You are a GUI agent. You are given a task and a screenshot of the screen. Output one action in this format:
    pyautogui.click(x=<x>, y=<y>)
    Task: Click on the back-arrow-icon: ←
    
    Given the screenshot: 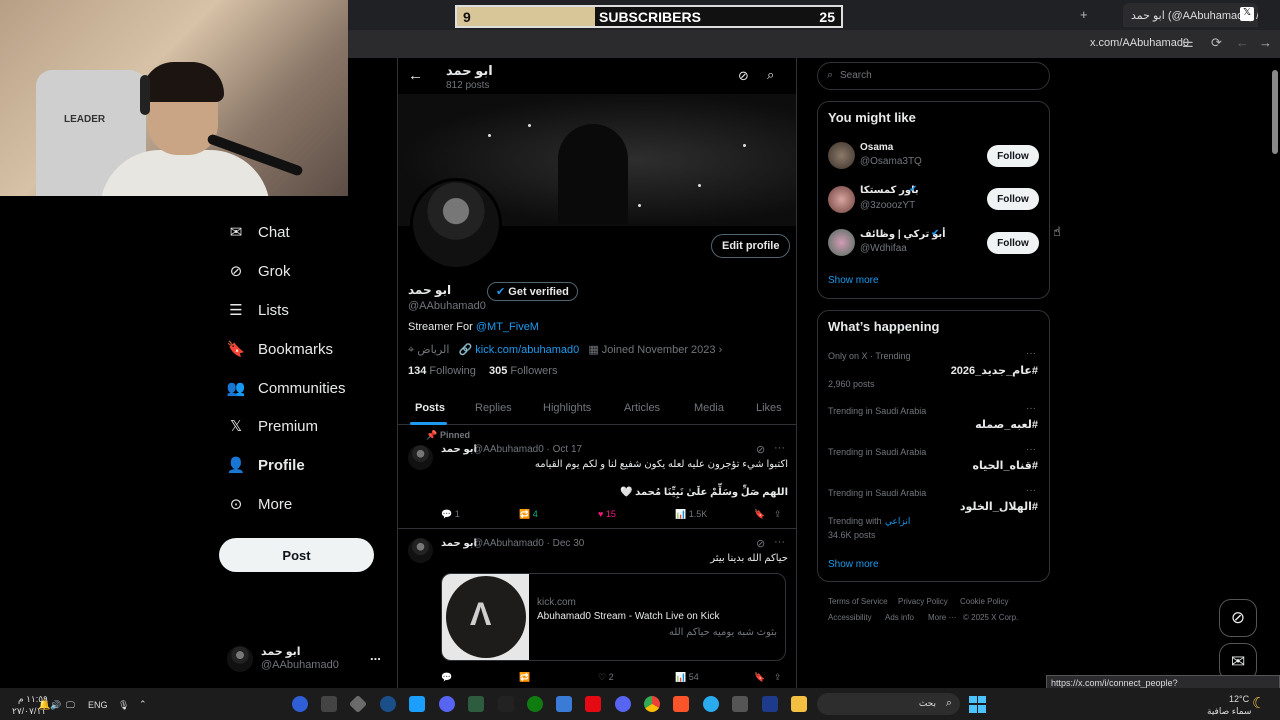 What is the action you would take?
    pyautogui.click(x=415, y=75)
    